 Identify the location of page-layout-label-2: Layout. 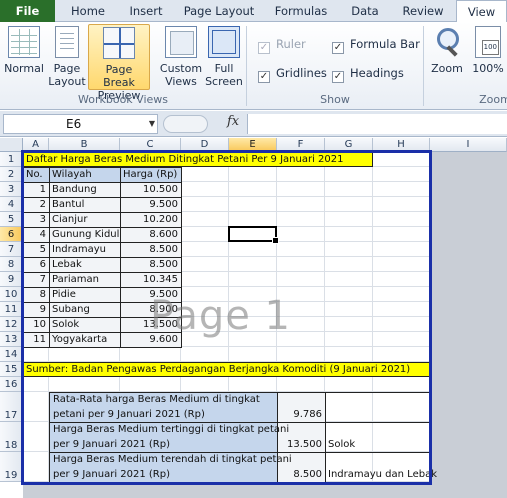
(67, 81).